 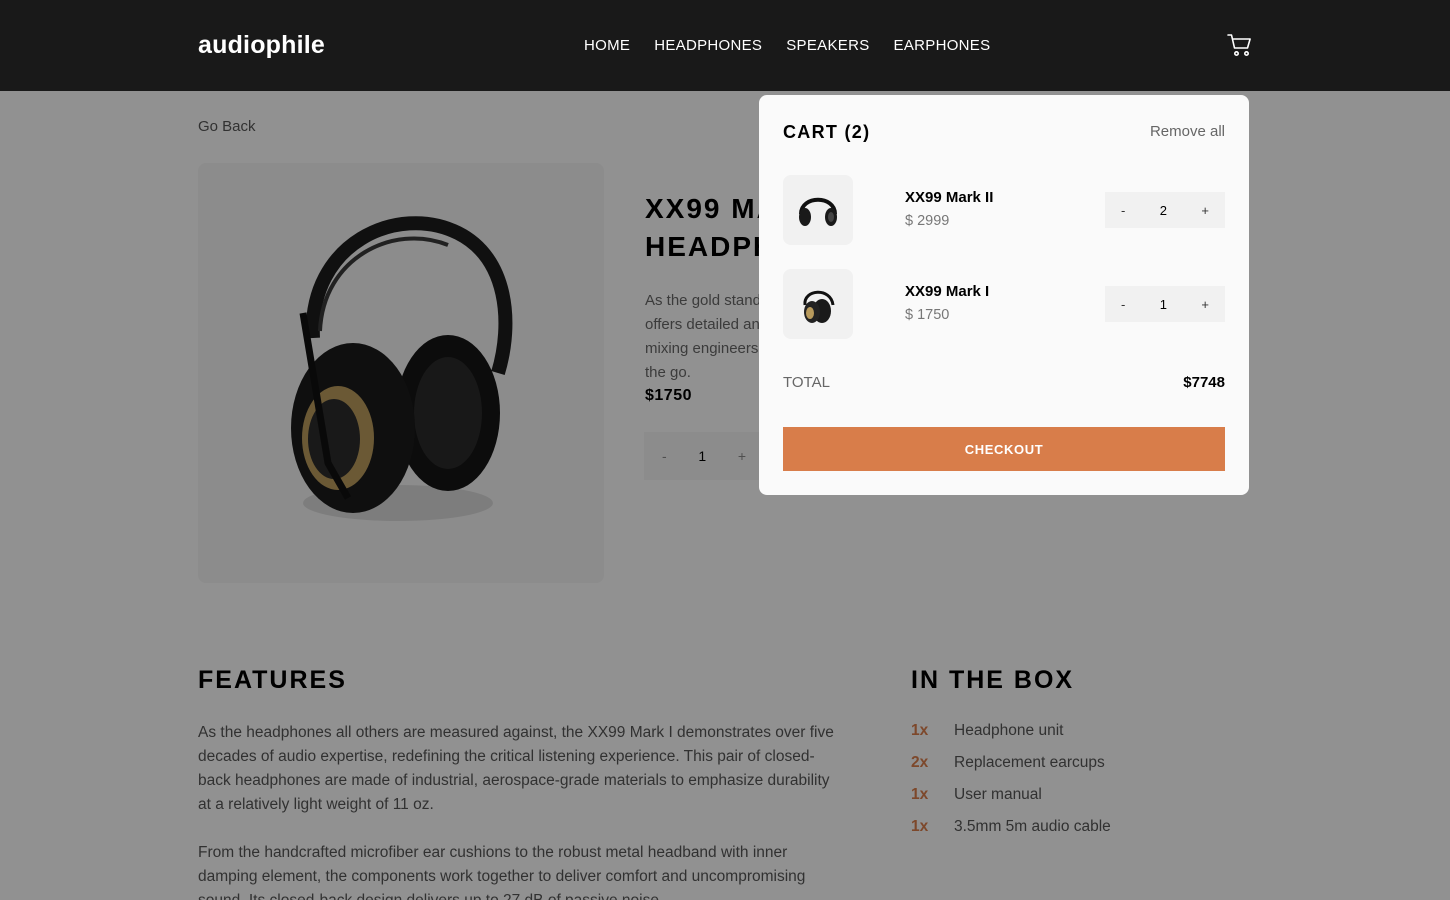 I want to click on total-label: TOTAL, so click(x=806, y=382).